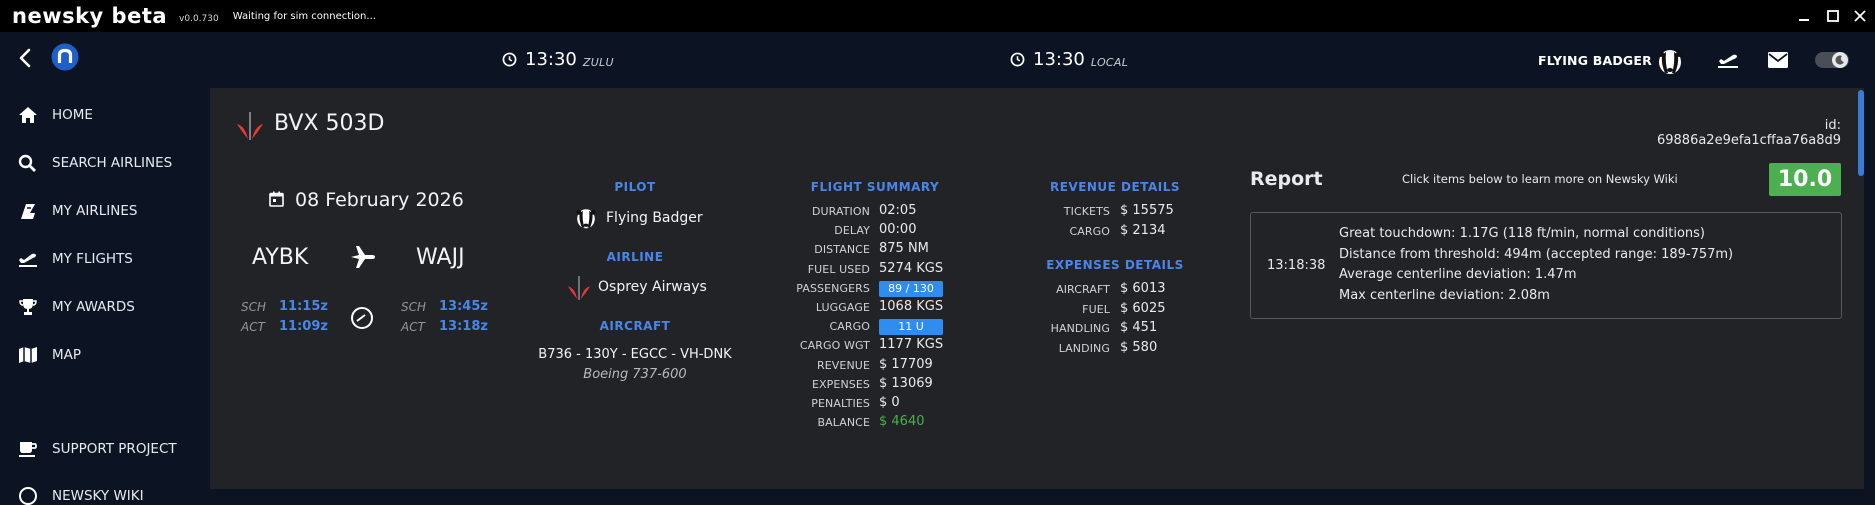  Describe the element at coordinates (911, 306) in the screenshot. I see `summary-row-value: 1068 KGS` at that location.